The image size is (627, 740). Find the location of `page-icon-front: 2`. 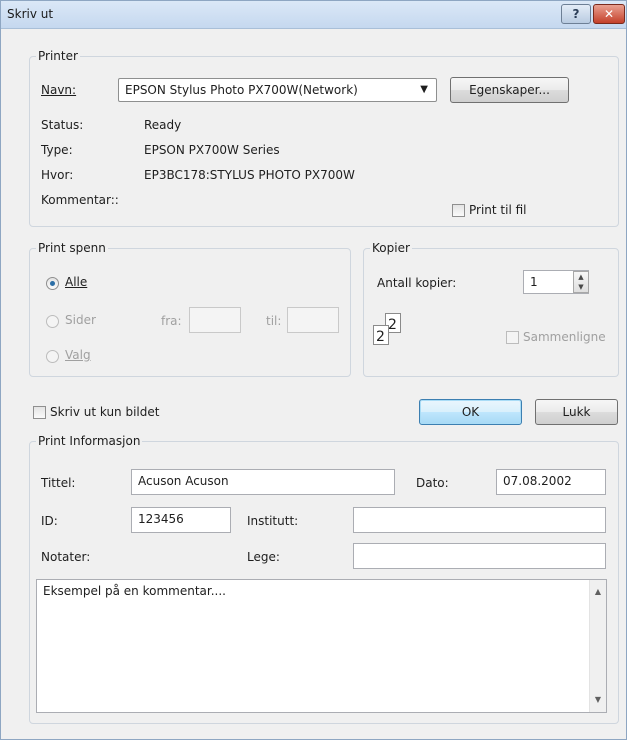

page-icon-front: 2 is located at coordinates (381, 335).